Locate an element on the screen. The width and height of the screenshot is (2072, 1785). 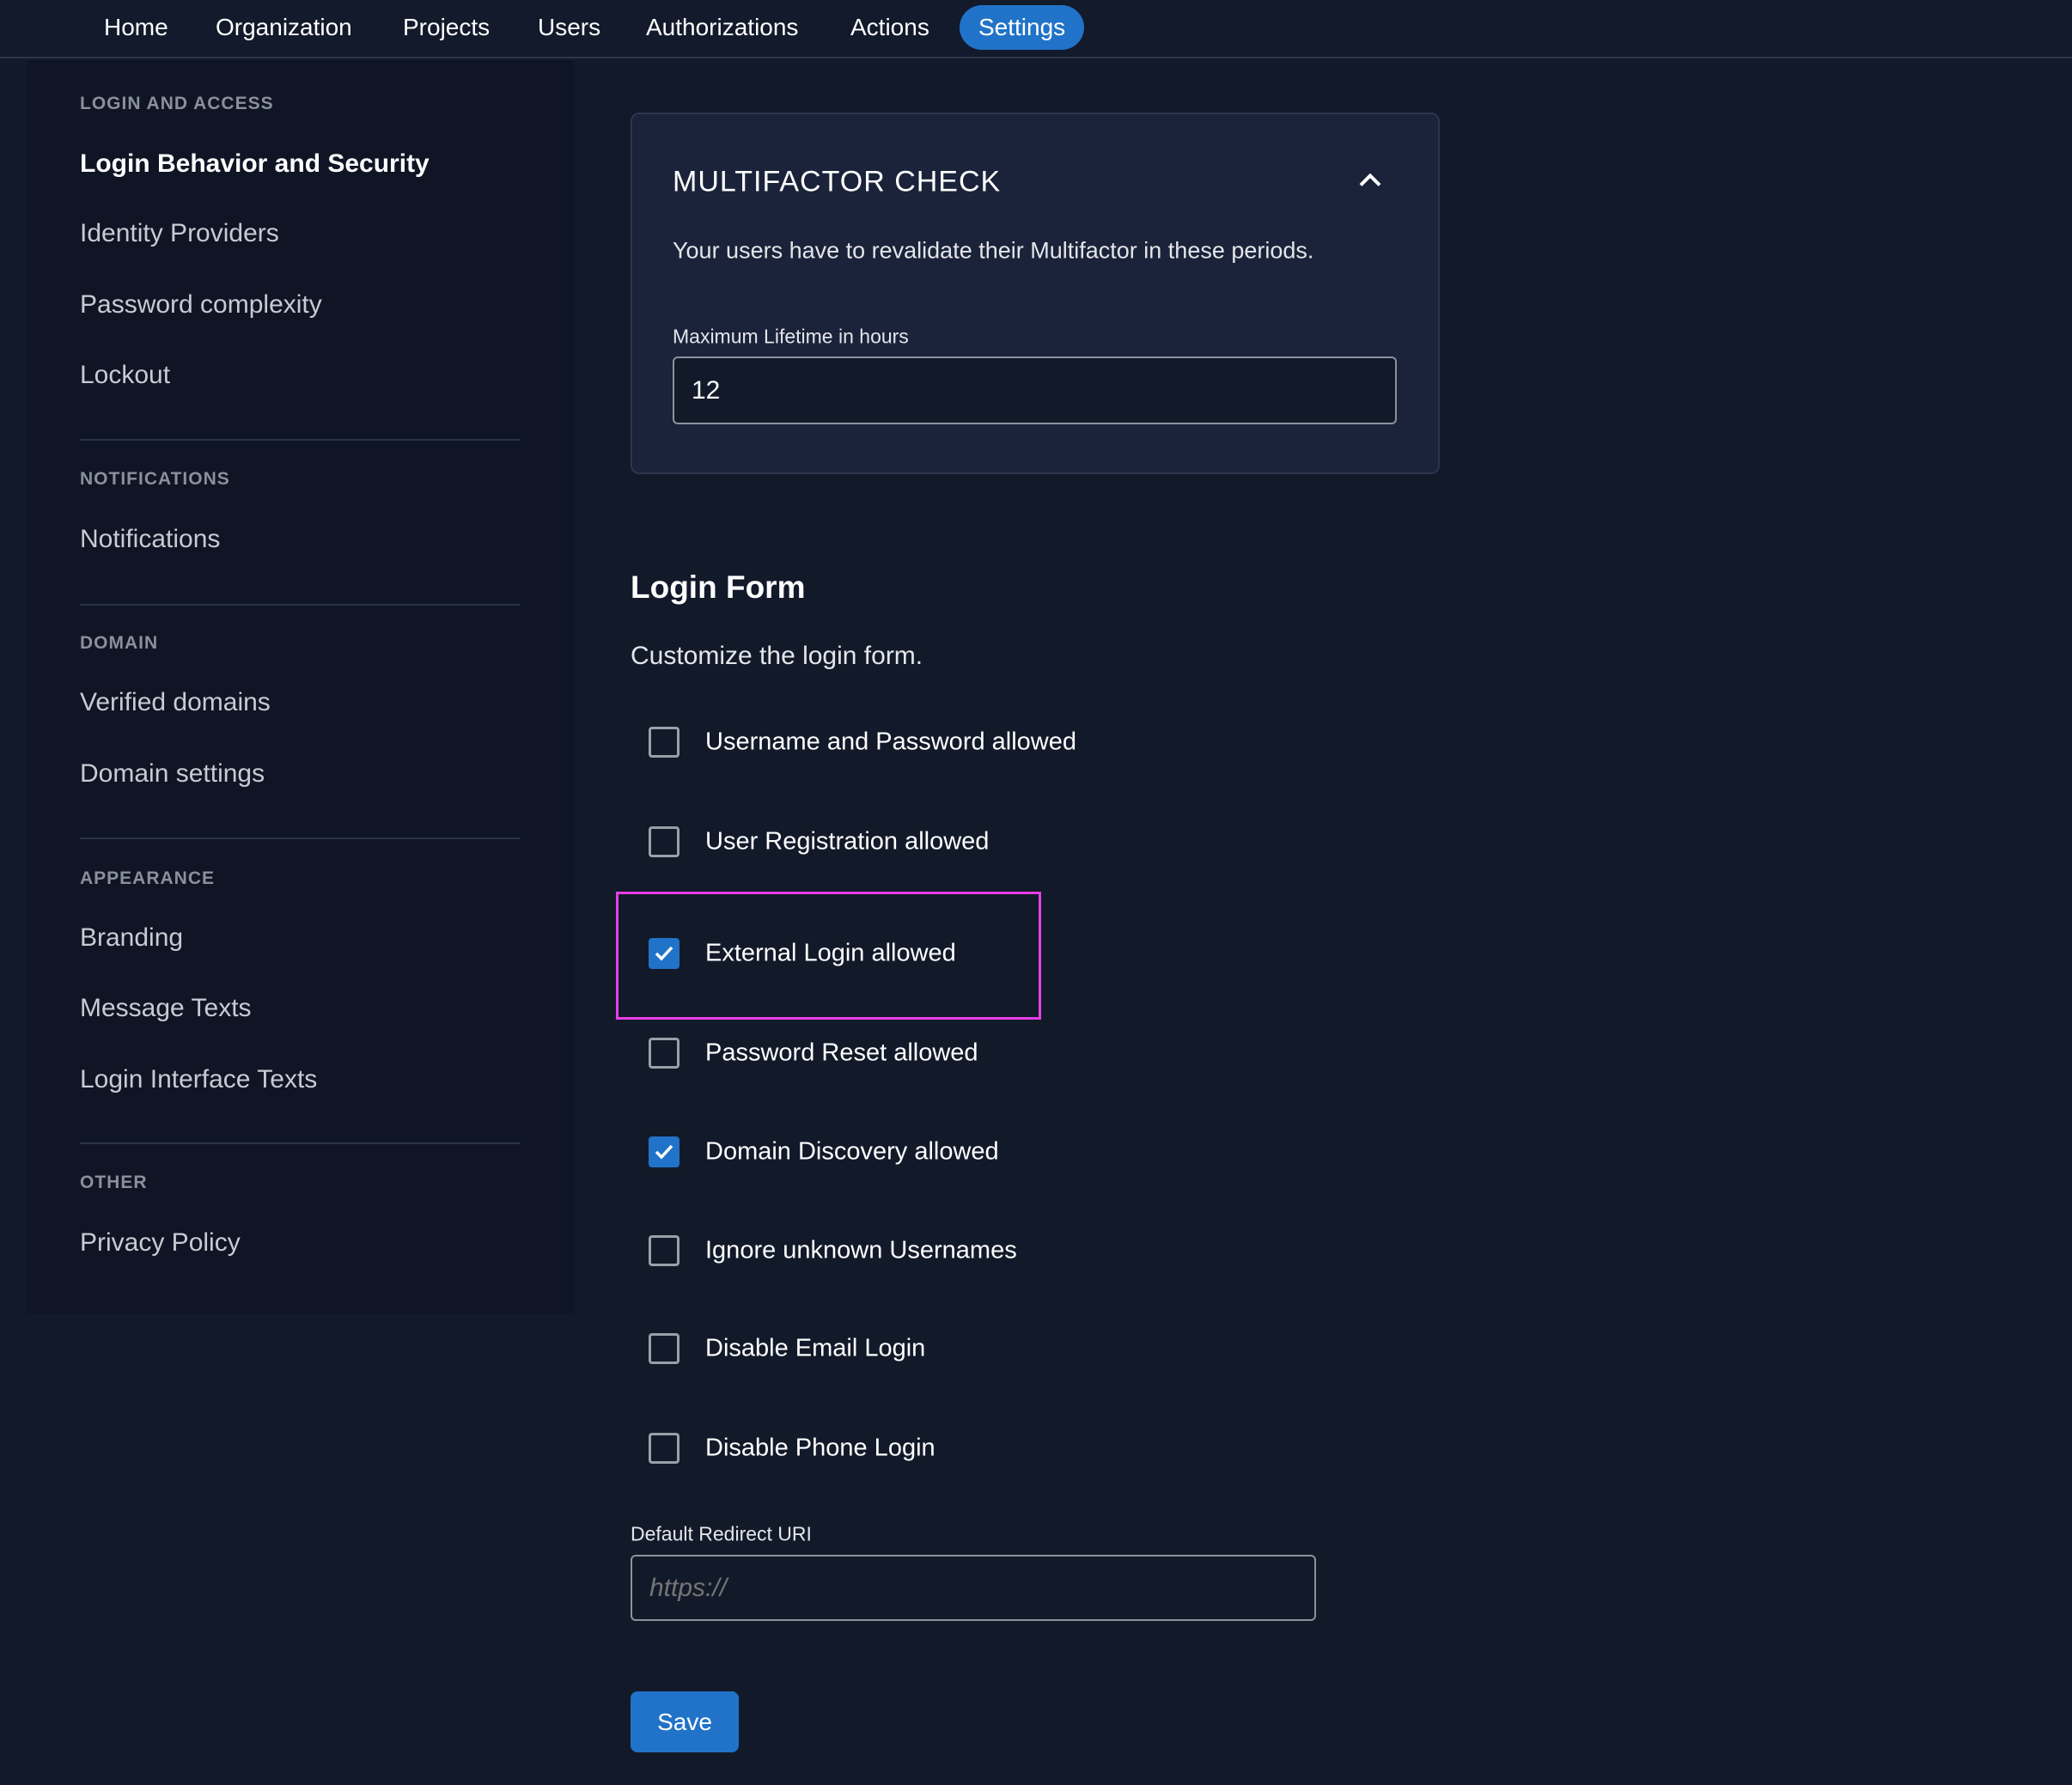
section-header-domain: DOMAIN is located at coordinates (119, 643).